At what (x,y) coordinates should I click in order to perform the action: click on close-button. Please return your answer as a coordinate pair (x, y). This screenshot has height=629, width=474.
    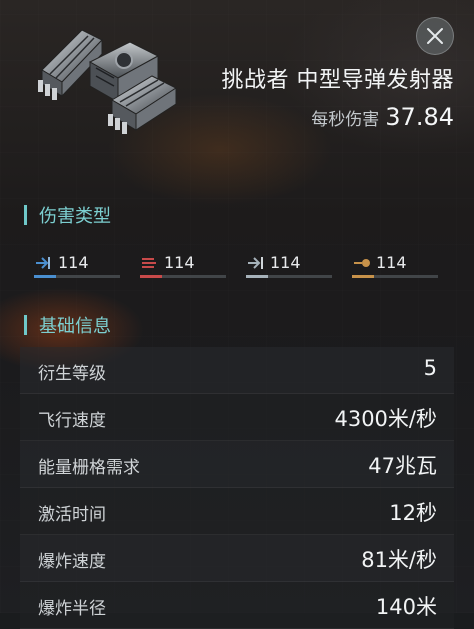
    Looking at the image, I should click on (435, 36).